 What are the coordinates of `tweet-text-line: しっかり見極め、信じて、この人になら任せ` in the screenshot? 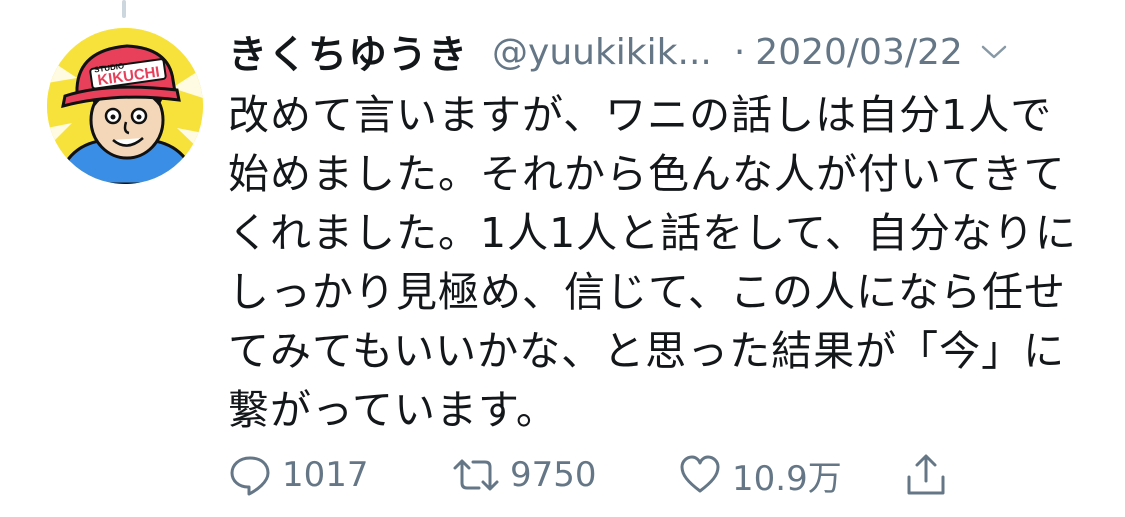 It's located at (647, 292).